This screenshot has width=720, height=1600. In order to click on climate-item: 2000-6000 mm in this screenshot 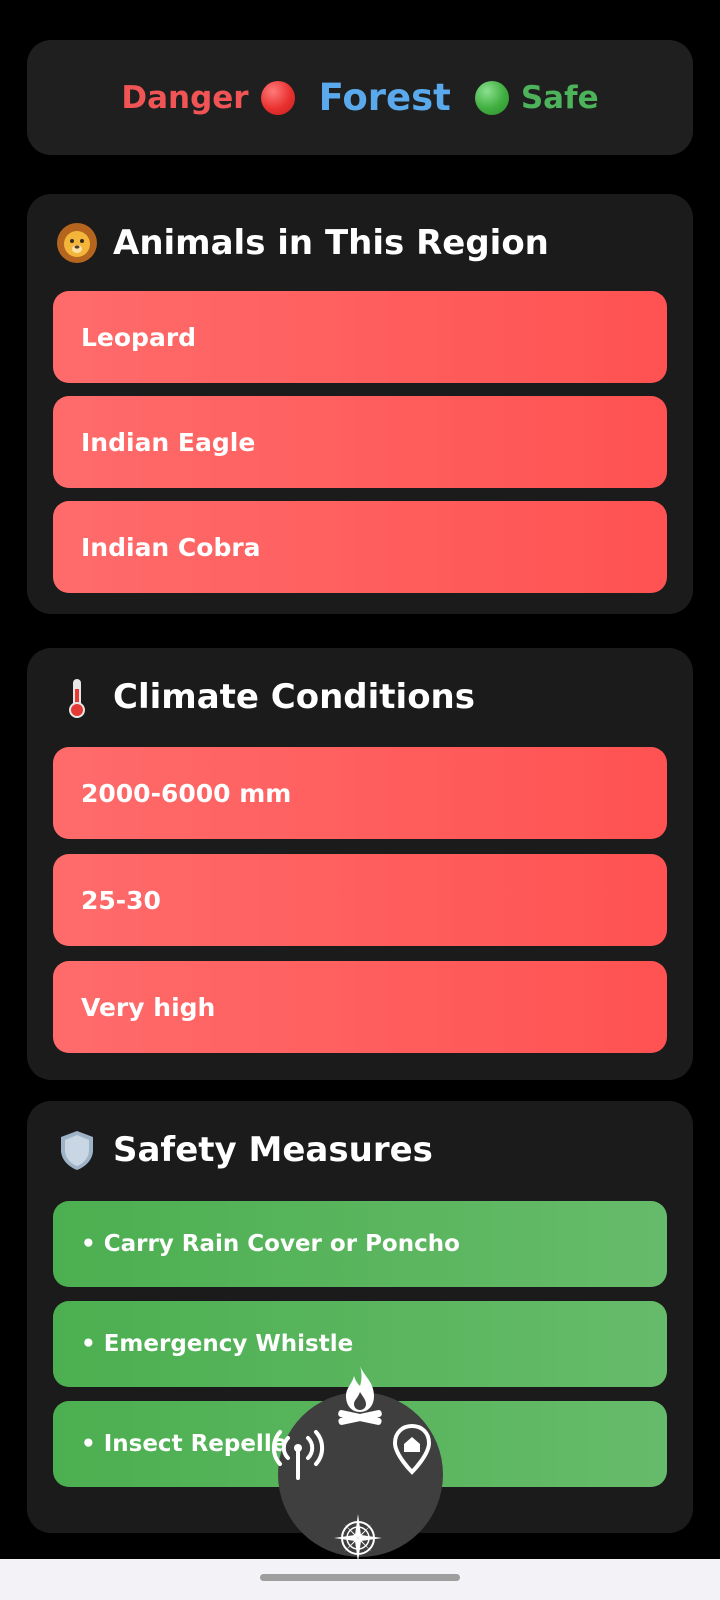, I will do `click(360, 793)`.